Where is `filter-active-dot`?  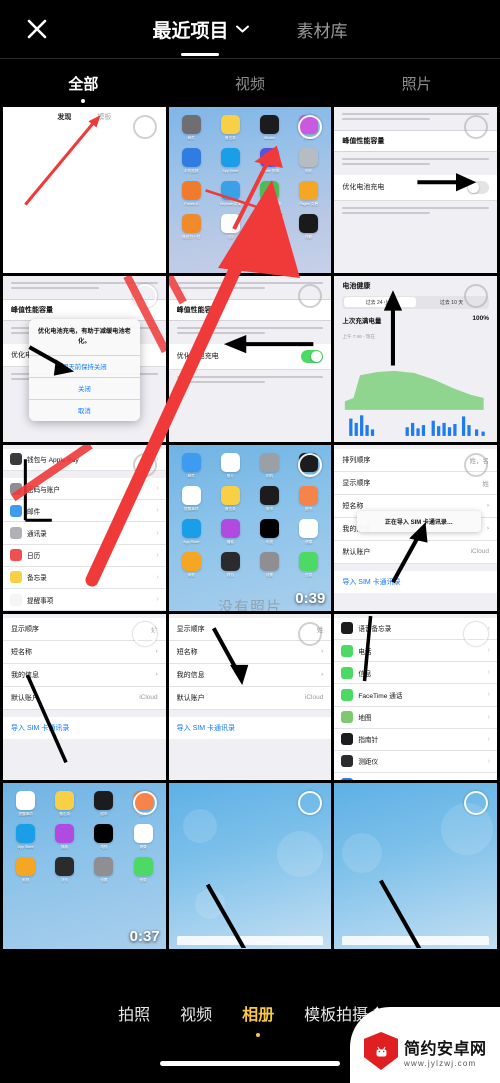
filter-active-dot is located at coordinates (83, 100).